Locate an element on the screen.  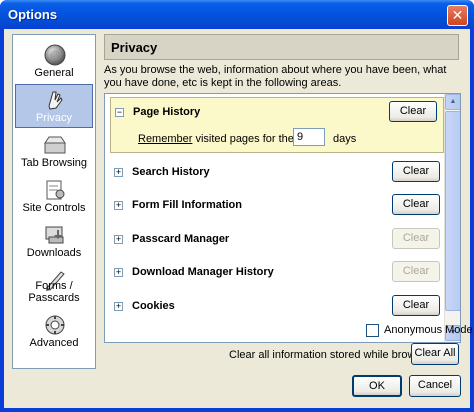
sidebar-item-label: Site Controls is located at coordinates (54, 208).